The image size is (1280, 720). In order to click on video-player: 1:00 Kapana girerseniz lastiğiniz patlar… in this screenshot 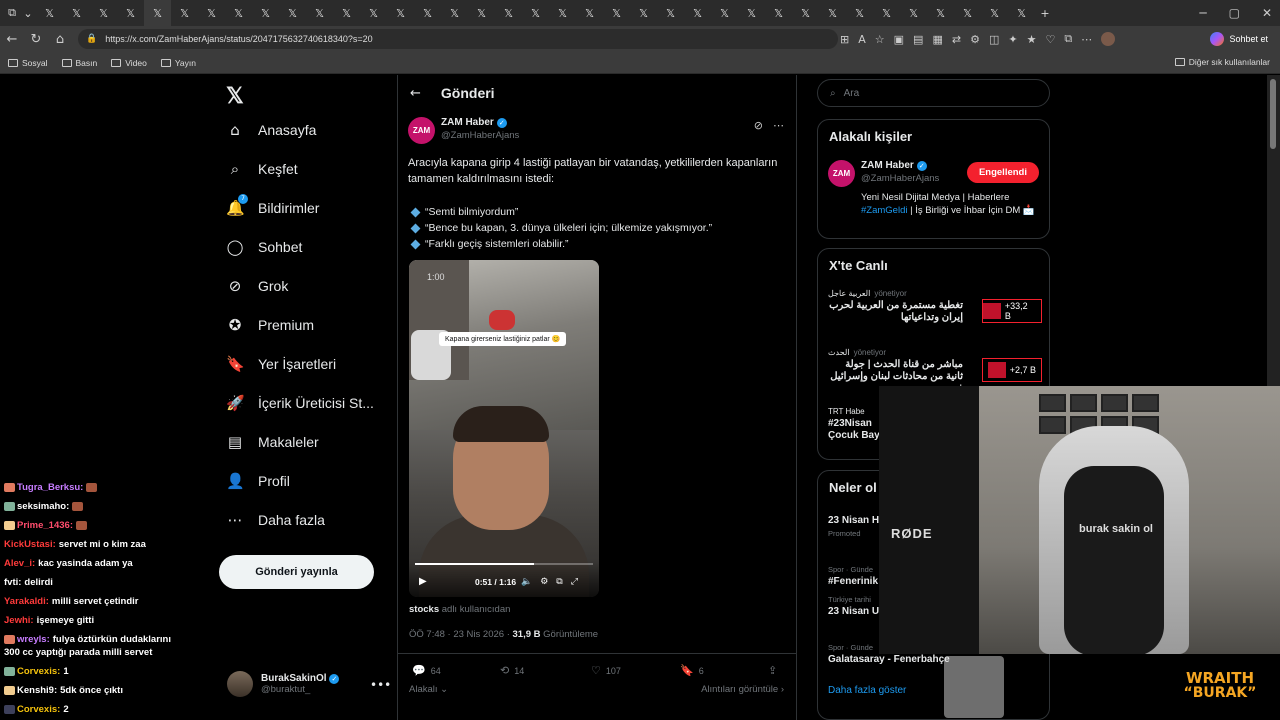, I will do `click(504, 428)`.